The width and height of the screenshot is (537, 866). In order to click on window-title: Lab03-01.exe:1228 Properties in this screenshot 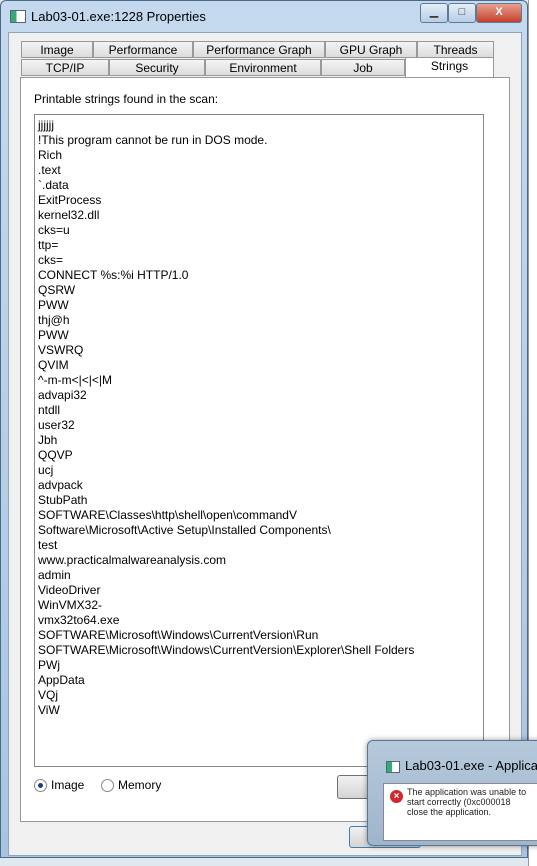, I will do `click(118, 16)`.